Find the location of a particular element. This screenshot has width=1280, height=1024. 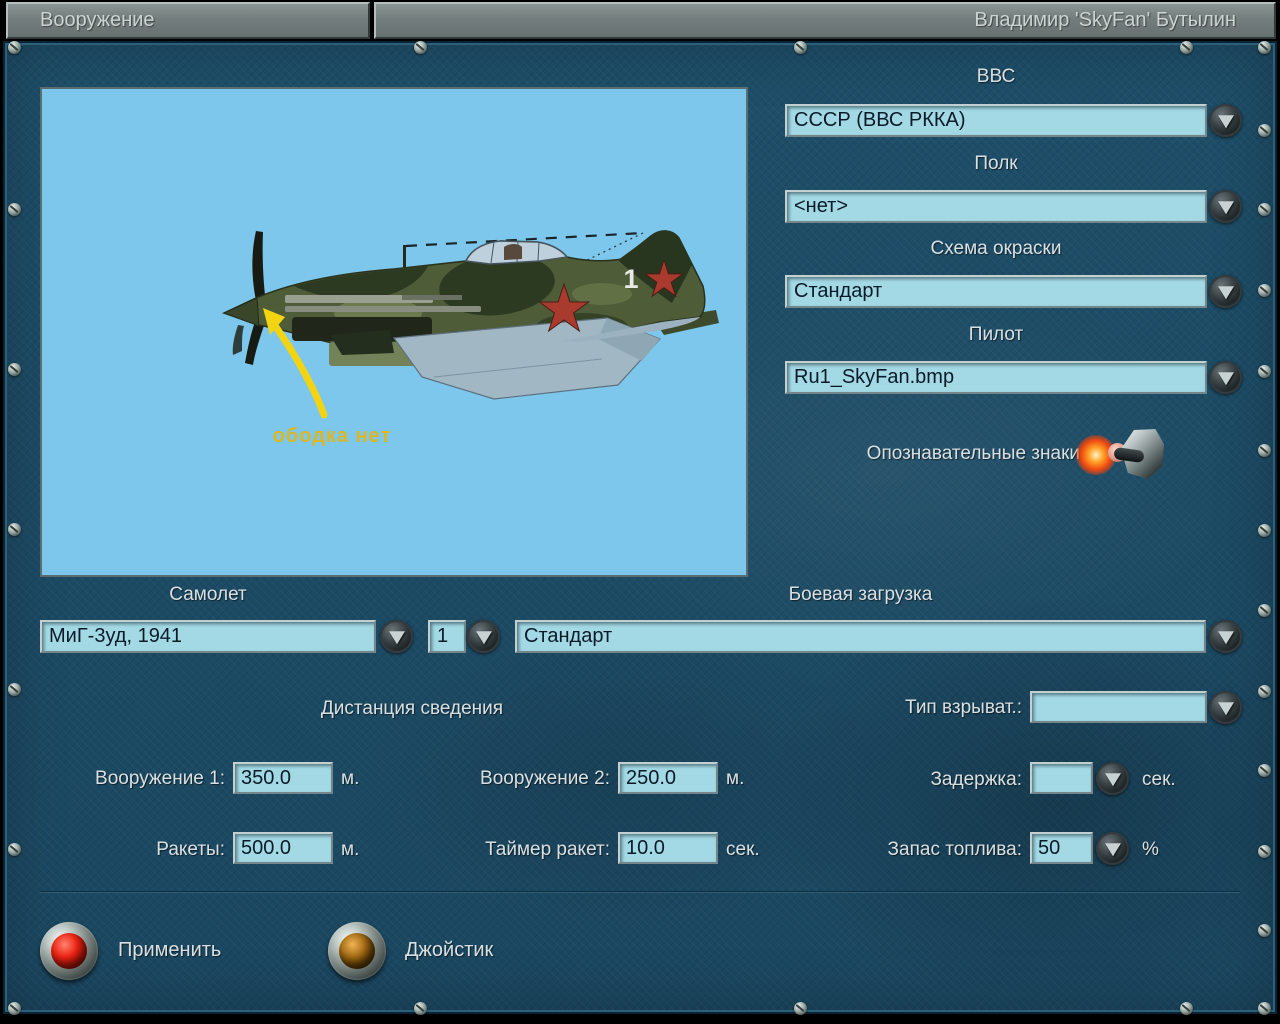

aircraft-number-combo: 1 is located at coordinates (447, 636).